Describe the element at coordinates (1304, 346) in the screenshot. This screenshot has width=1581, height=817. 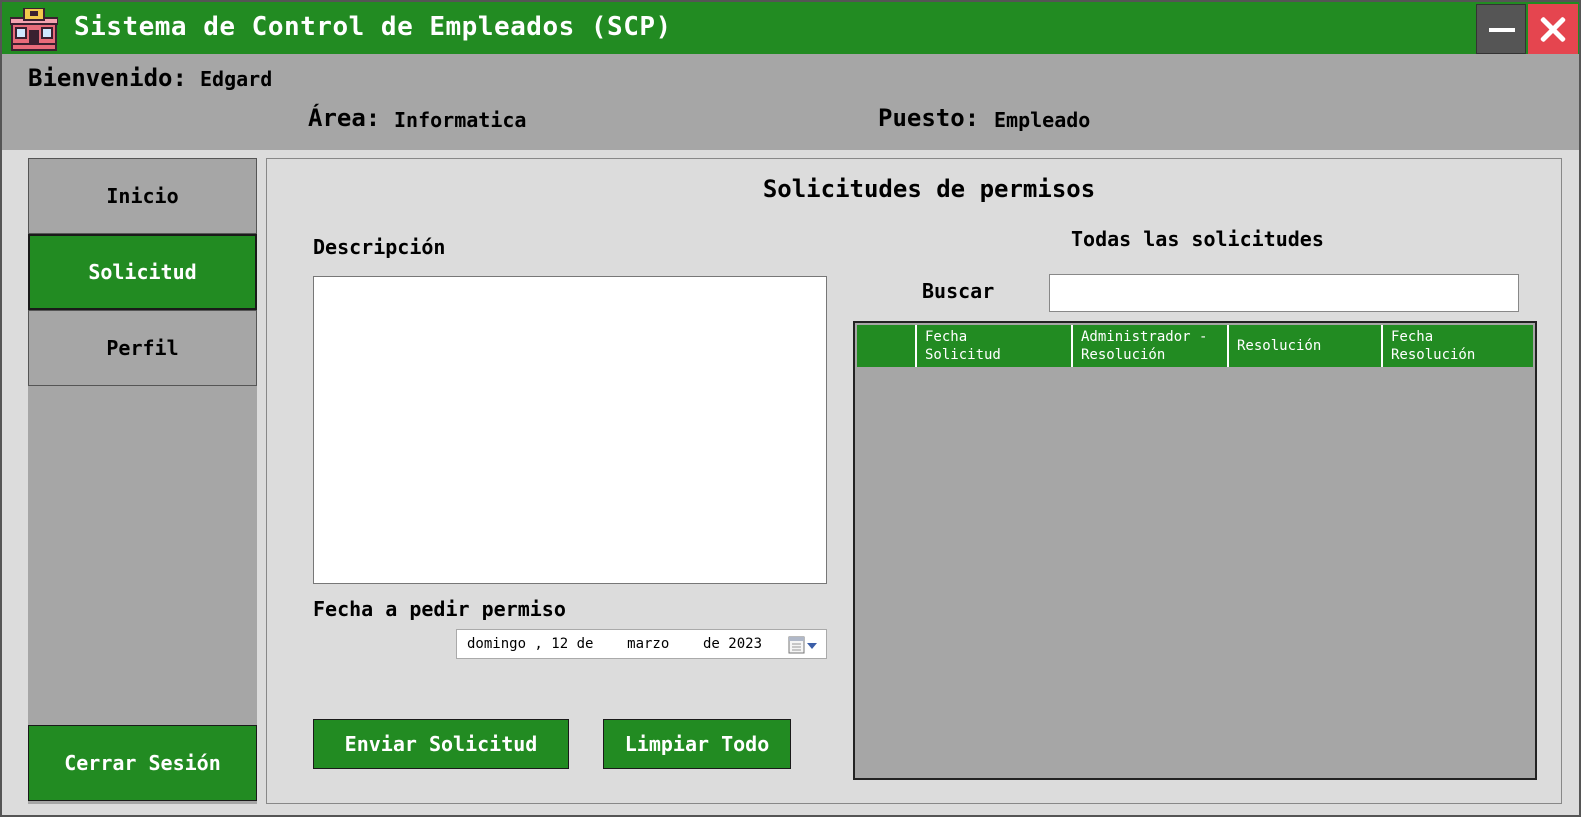
I see `column-header-resolucion: Resolución` at that location.